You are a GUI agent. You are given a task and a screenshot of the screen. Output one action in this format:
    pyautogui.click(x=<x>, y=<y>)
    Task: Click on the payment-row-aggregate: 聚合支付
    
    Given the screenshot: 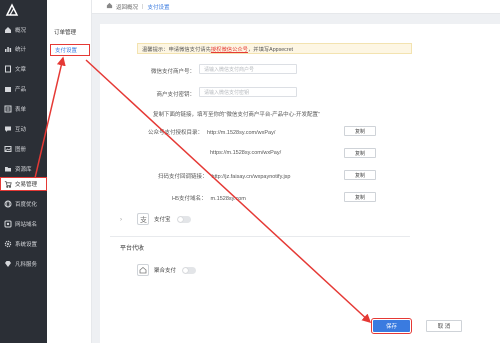 What is the action you would take?
    pyautogui.click(x=167, y=270)
    